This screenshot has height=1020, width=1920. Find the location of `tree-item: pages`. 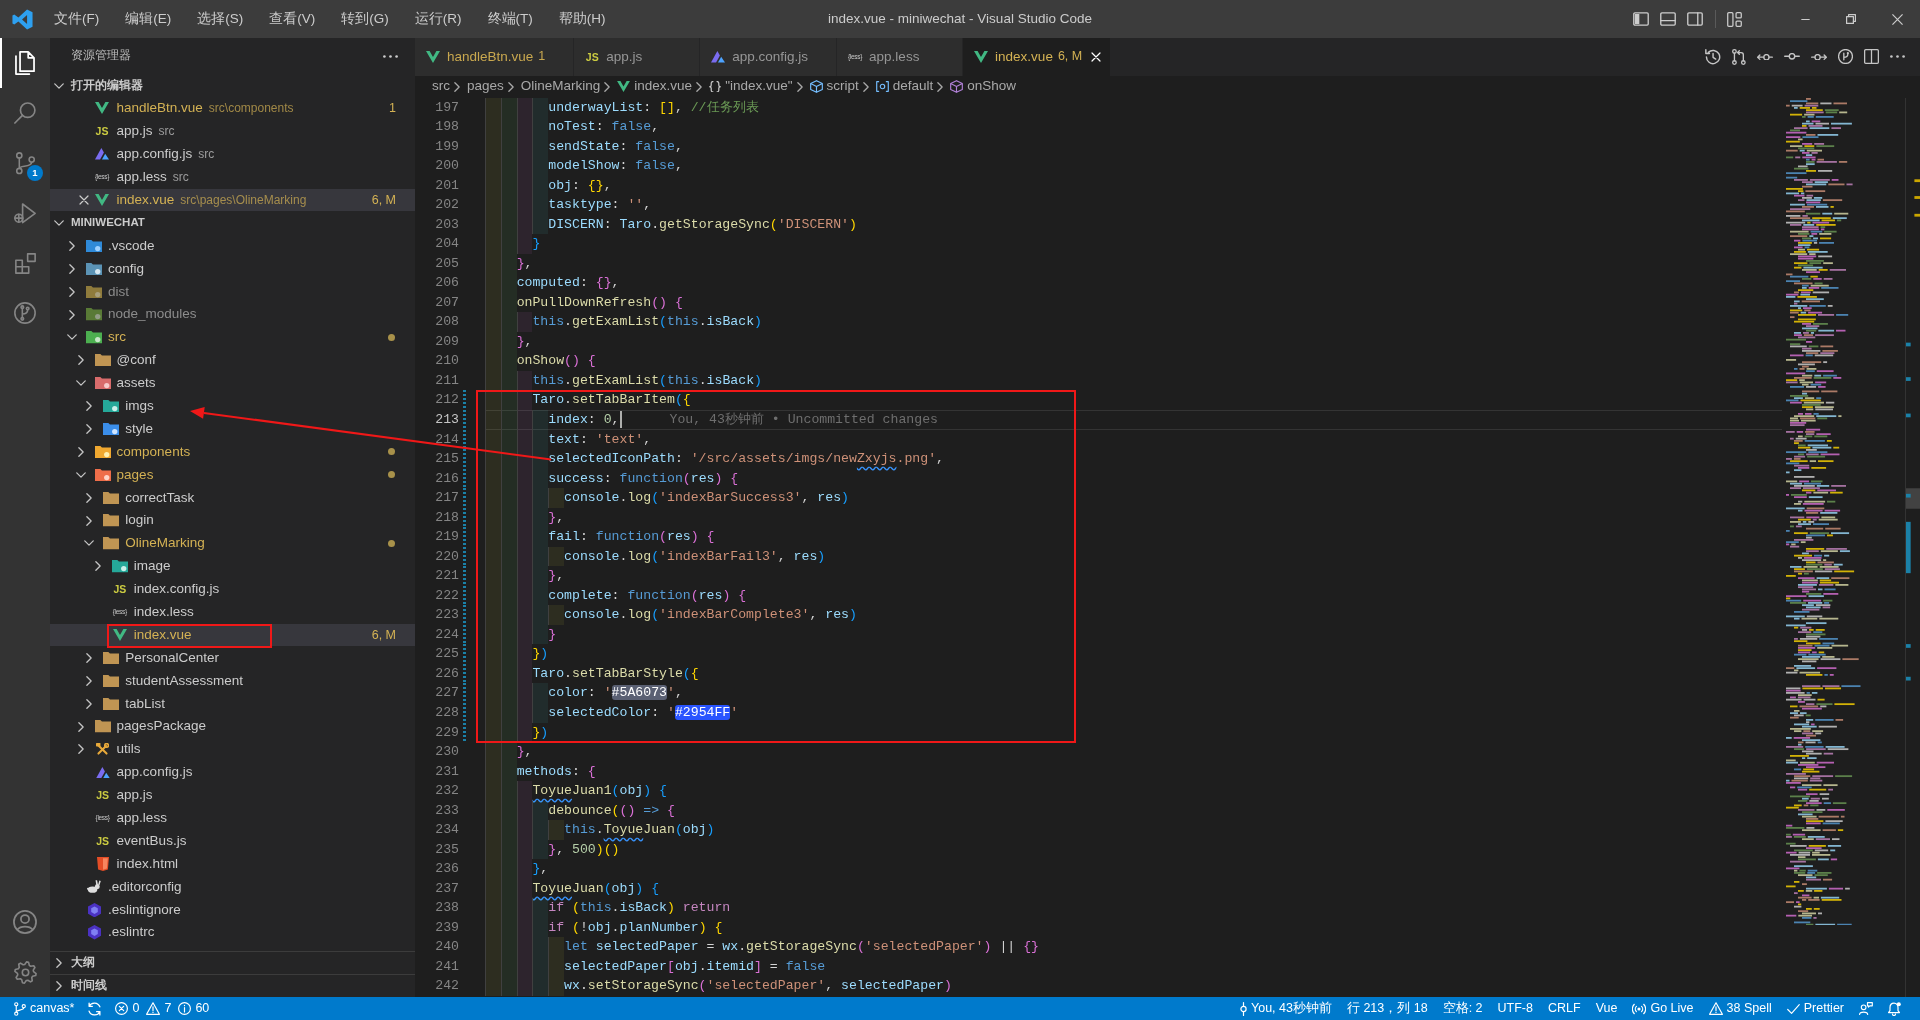

tree-item: pages is located at coordinates (232, 475).